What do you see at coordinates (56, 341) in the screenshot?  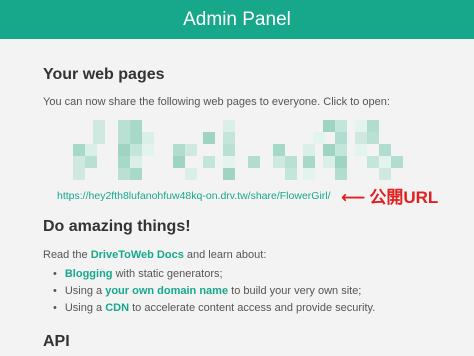 I see `api-heading: API` at bounding box center [56, 341].